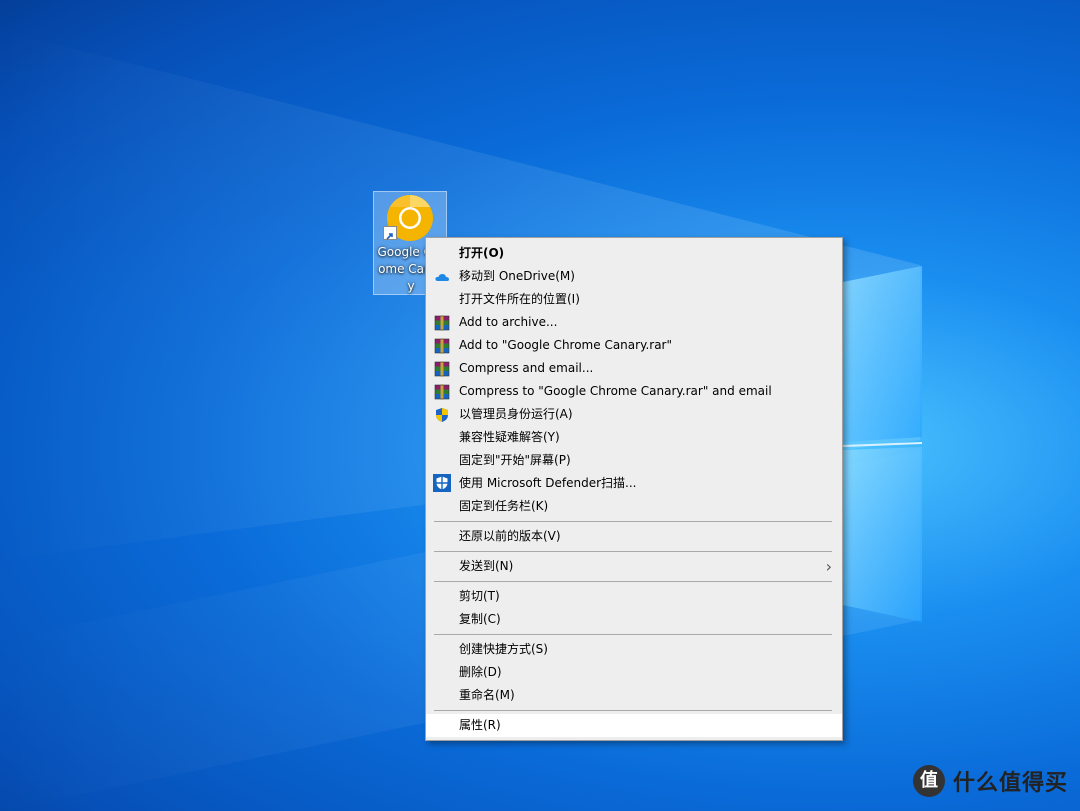  I want to click on menu-item: 属性(R), so click(634, 725).